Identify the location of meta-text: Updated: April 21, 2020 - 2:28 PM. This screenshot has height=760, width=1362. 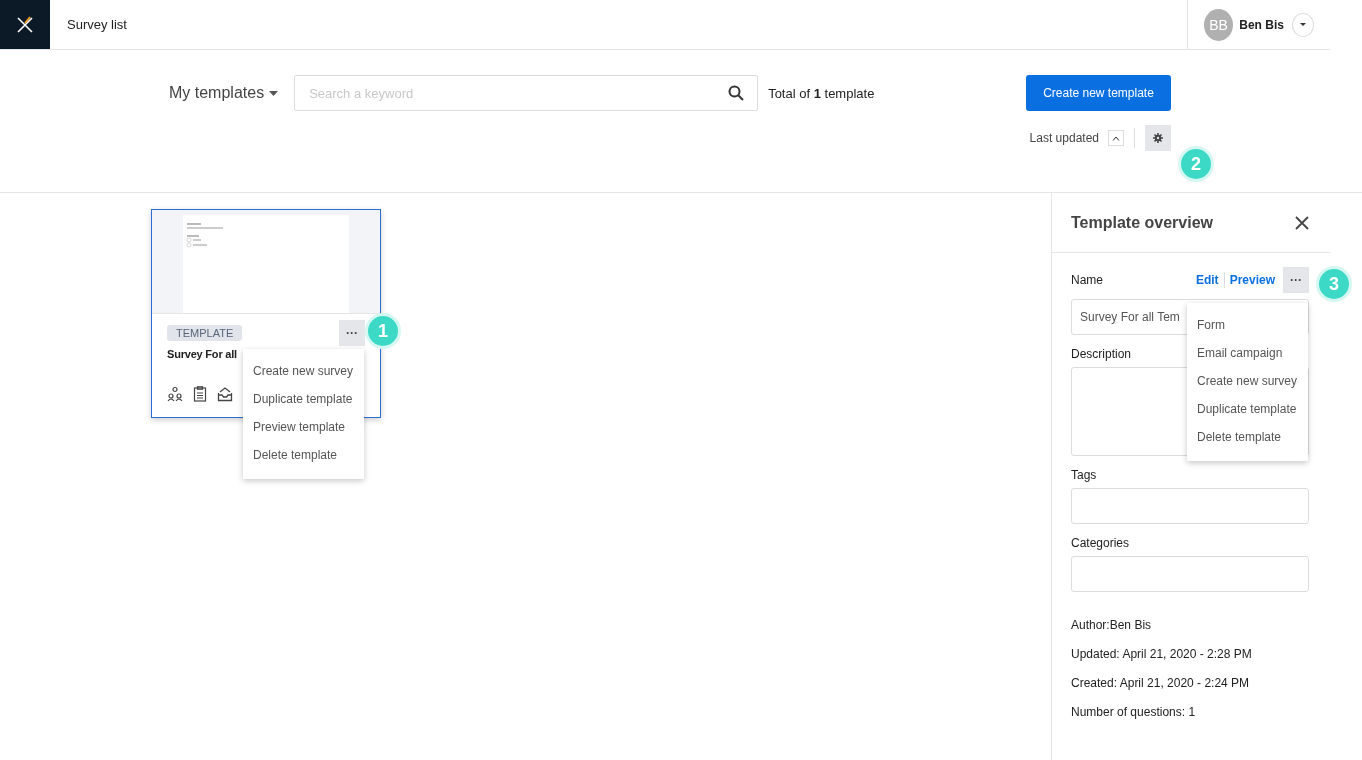
(1162, 655).